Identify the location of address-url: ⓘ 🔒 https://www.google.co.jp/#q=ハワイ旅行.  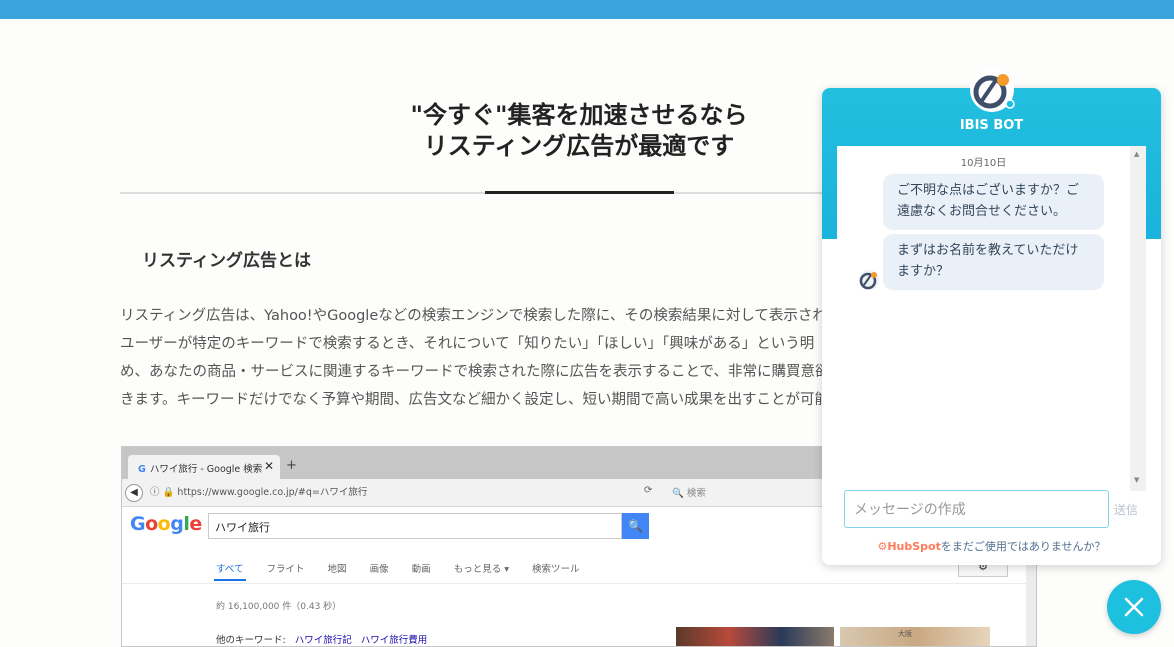
(258, 491).